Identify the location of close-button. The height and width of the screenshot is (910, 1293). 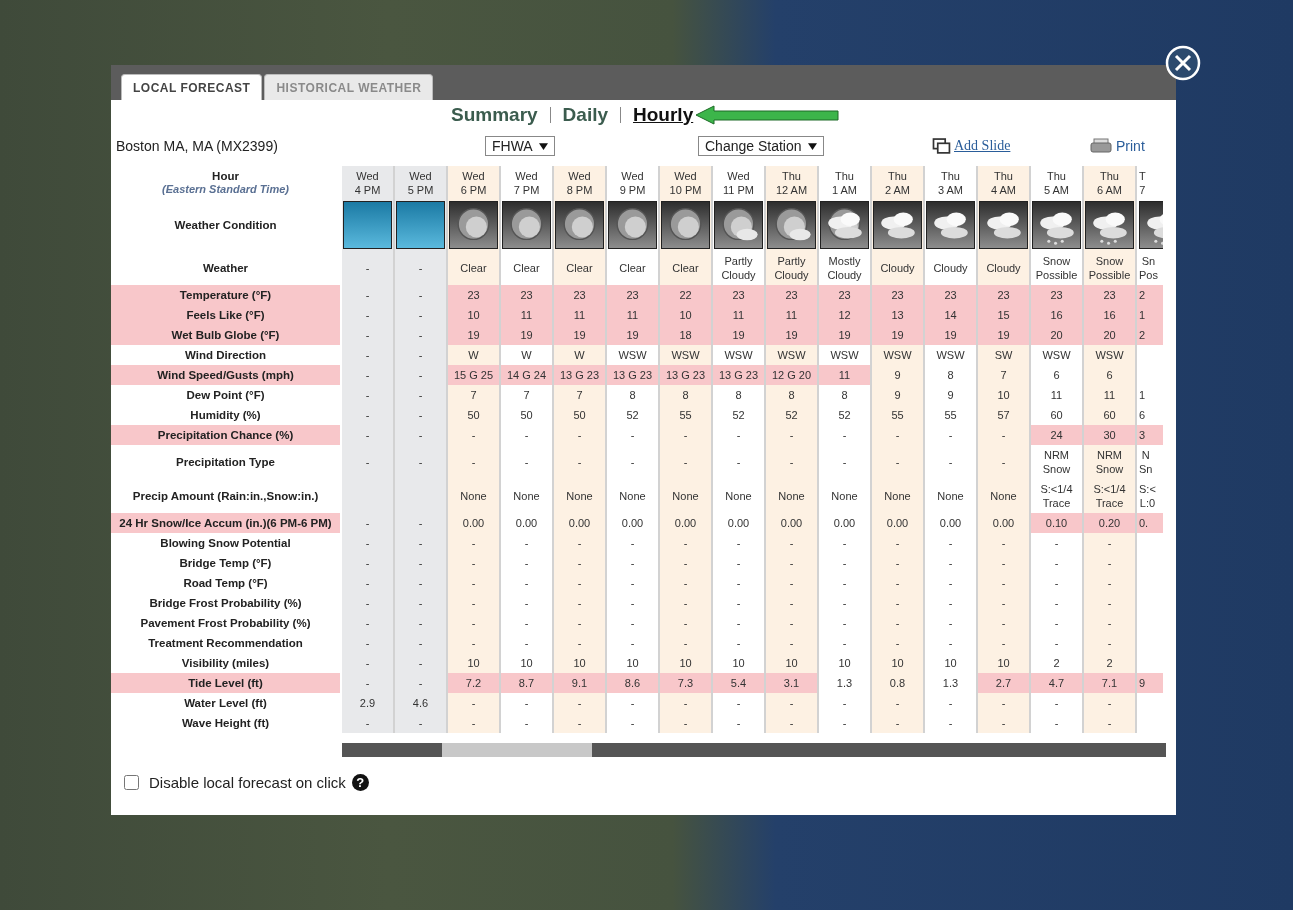
(1183, 63).